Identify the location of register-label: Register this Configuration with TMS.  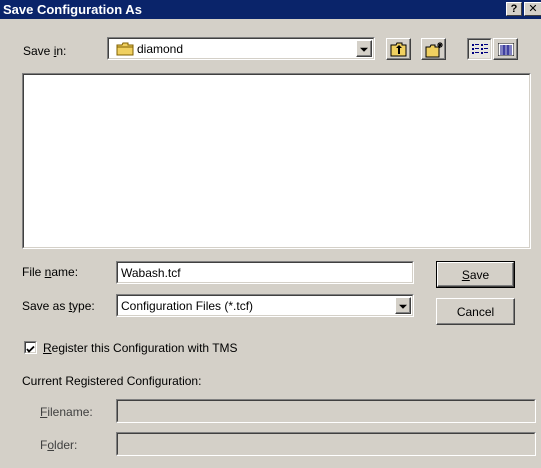
(140, 348).